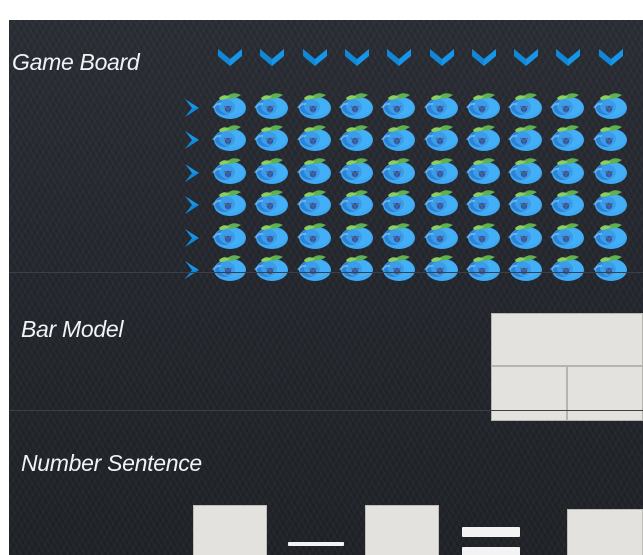 Image resolution: width=643 pixels, height=555 pixels. Describe the element at coordinates (357, 57) in the screenshot. I see `column-4-down-chevron-icon` at that location.